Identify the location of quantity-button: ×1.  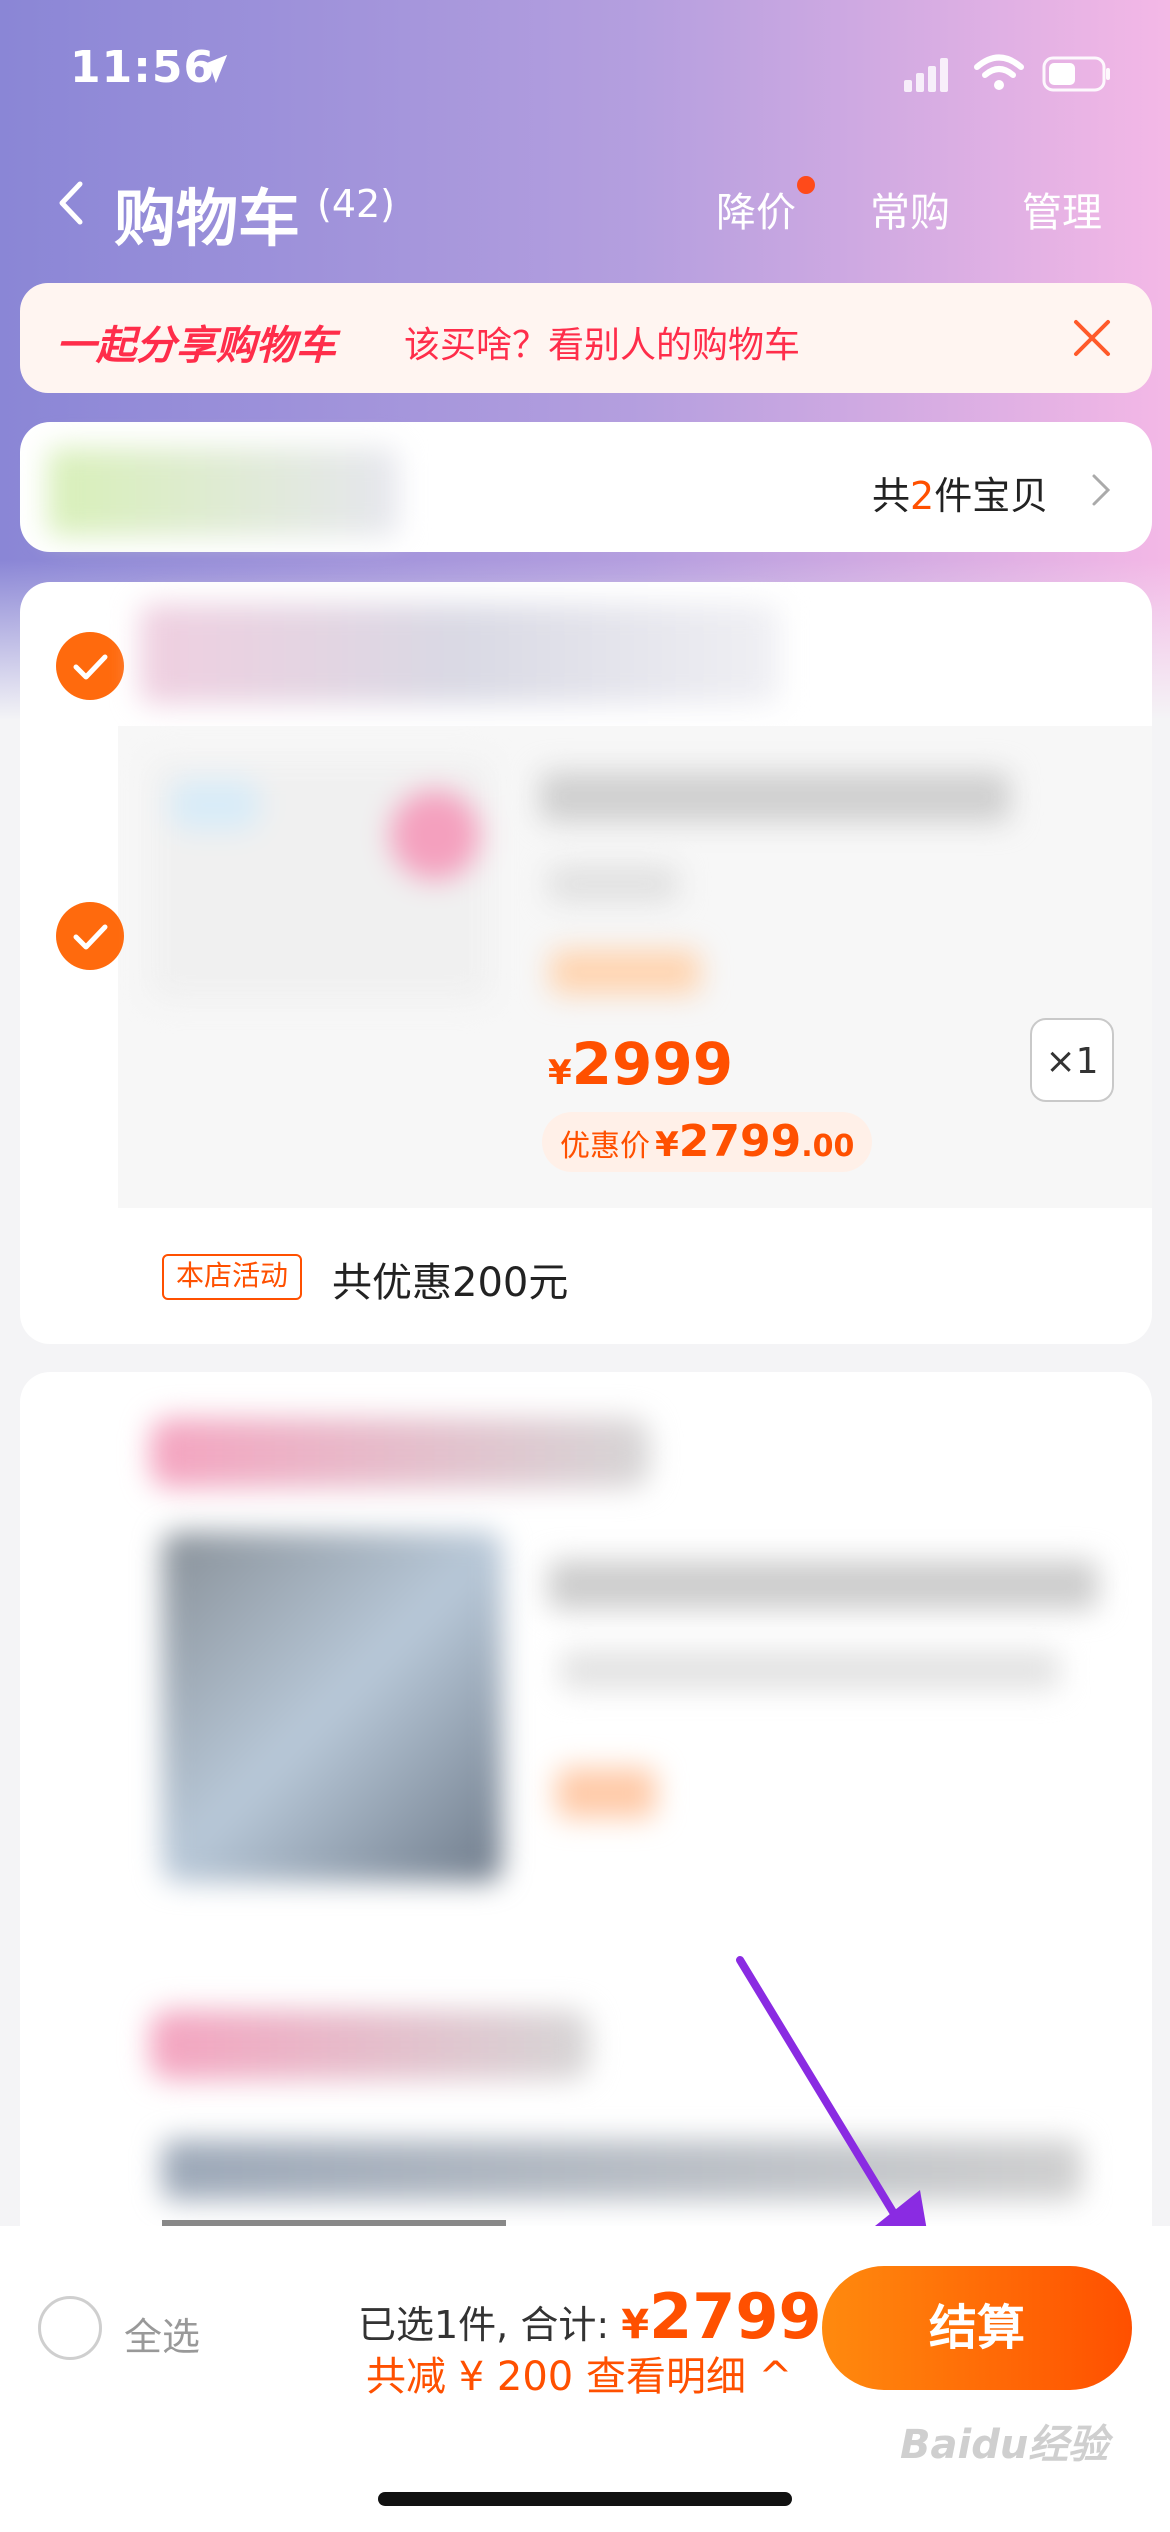
(1072, 1060).